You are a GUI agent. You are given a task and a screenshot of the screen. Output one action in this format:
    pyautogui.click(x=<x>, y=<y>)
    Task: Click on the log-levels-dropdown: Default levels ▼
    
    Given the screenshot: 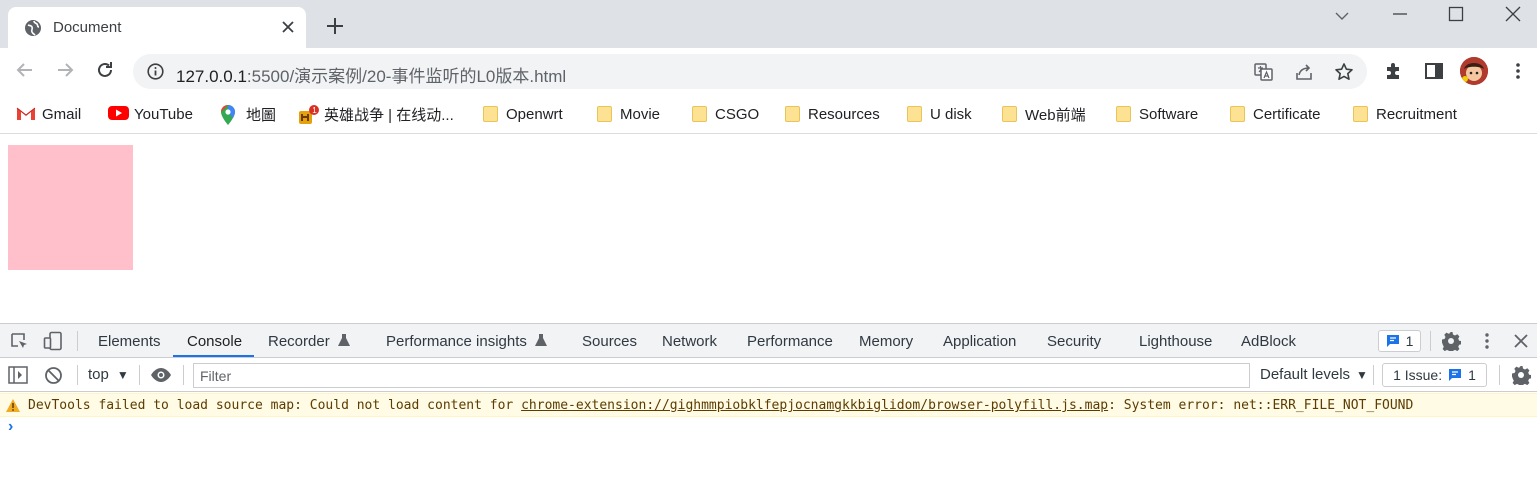 What is the action you would take?
    pyautogui.click(x=1314, y=374)
    